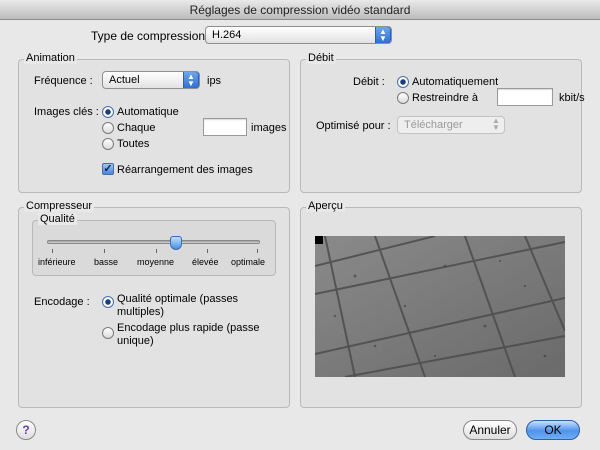 This screenshot has height=450, width=600. I want to click on quality-level-label: optimale, so click(248, 262).